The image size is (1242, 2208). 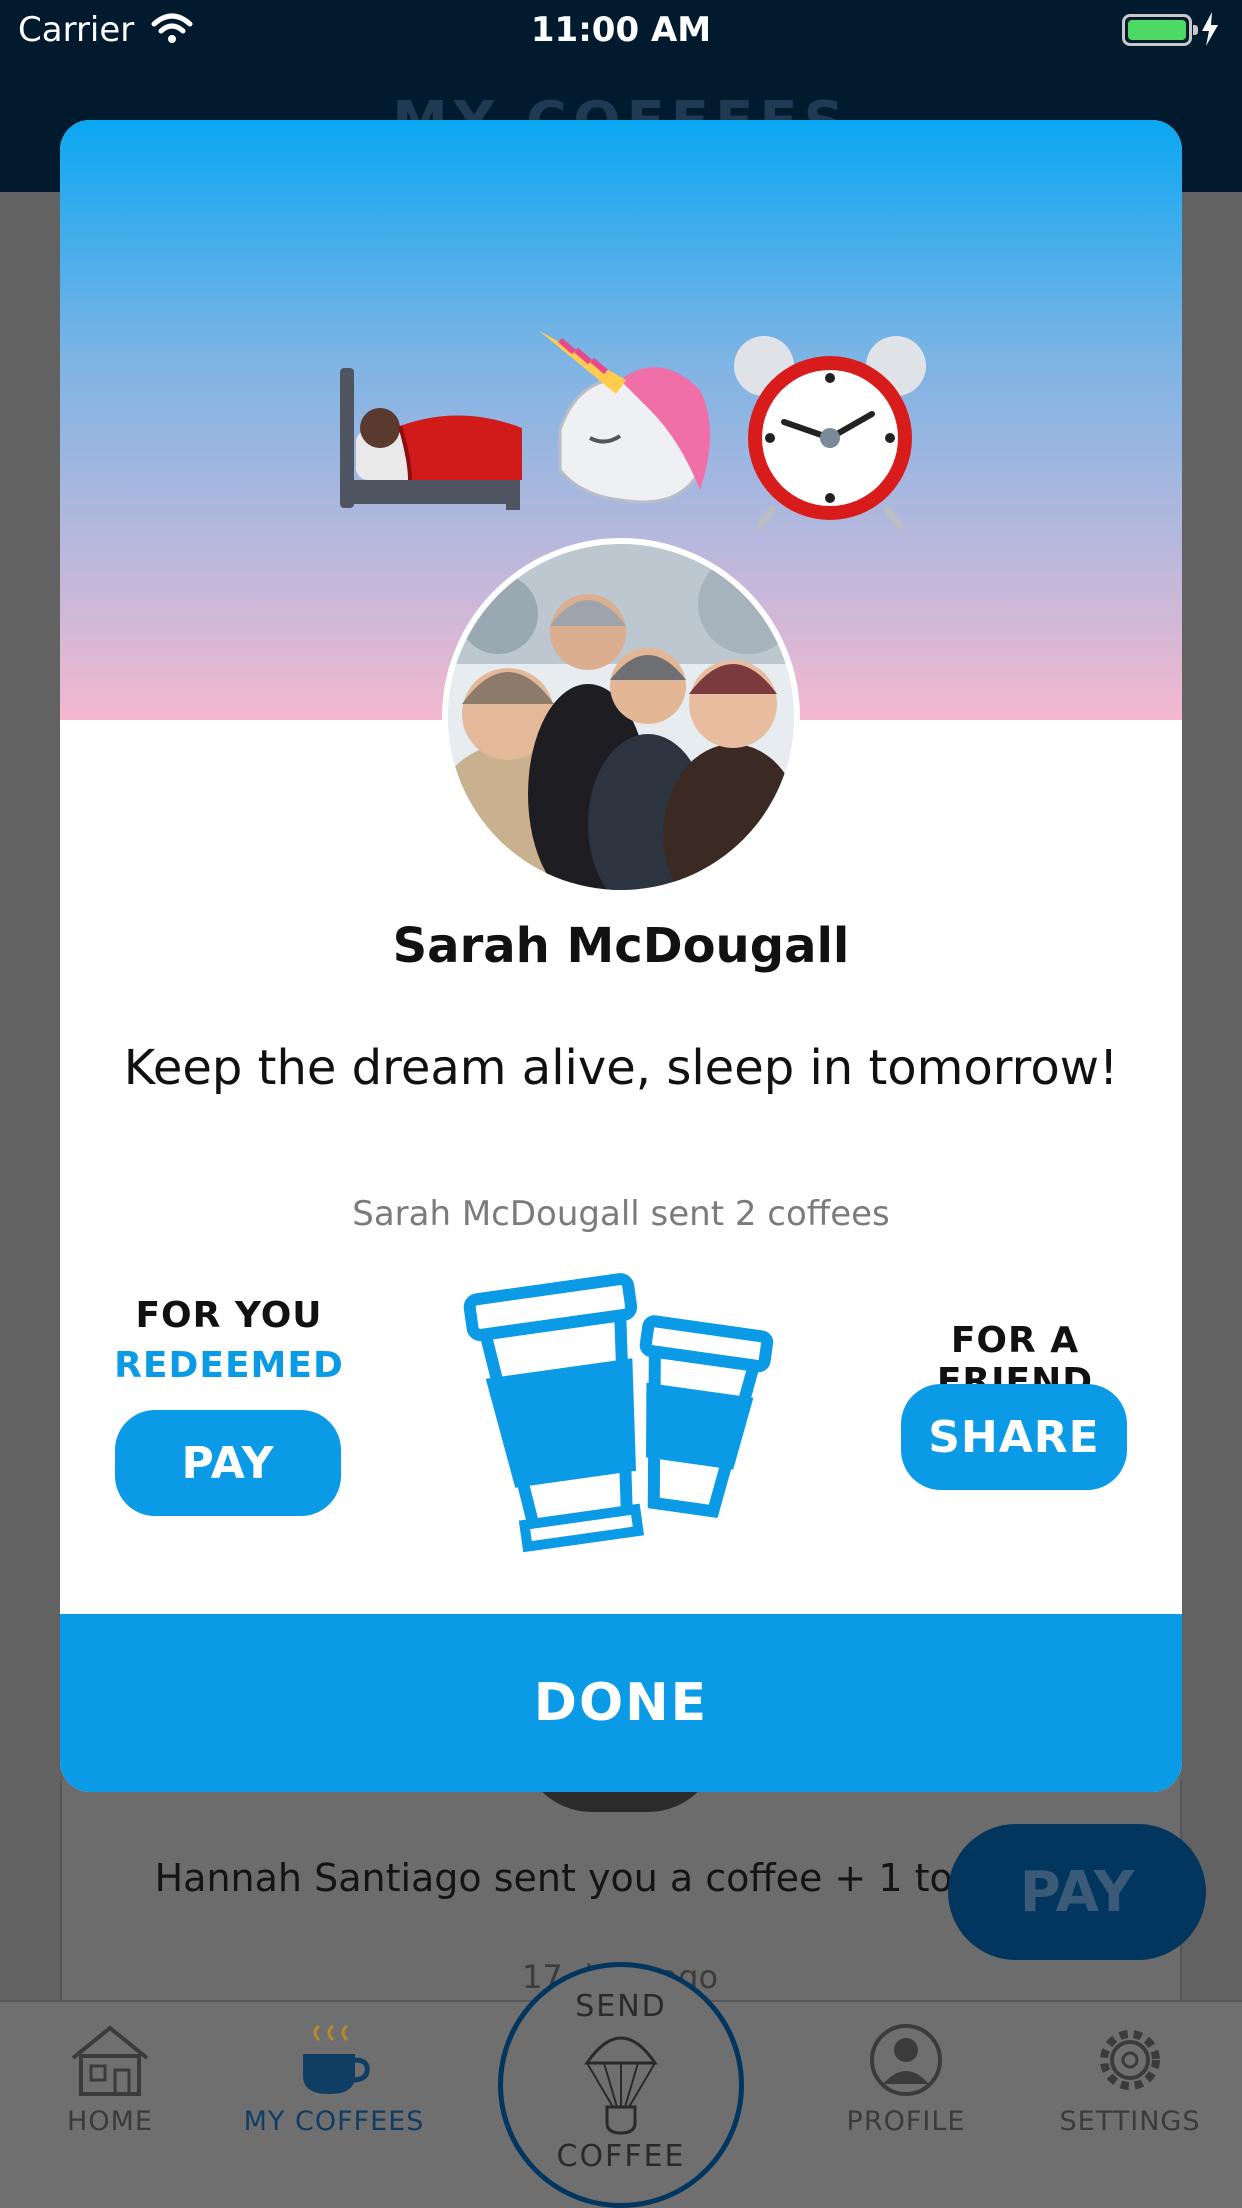 I want to click on pay-button: PAY, so click(x=228, y=1463).